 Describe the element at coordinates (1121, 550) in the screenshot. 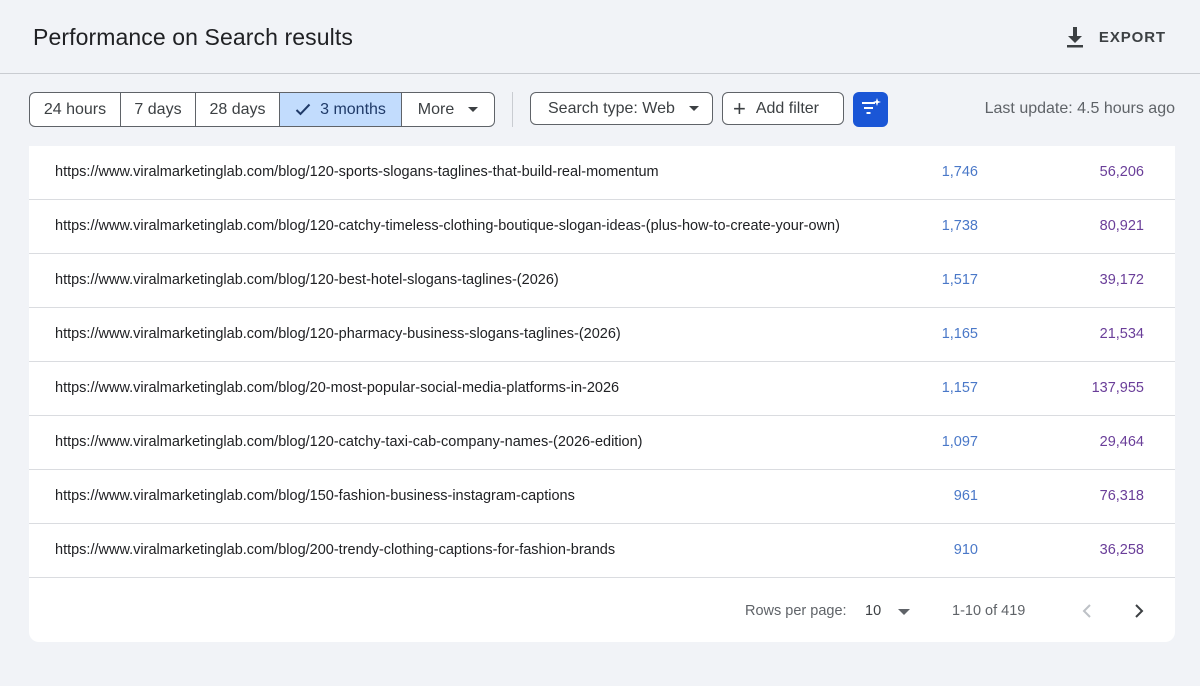

I see `row-impressions: 36,258` at that location.